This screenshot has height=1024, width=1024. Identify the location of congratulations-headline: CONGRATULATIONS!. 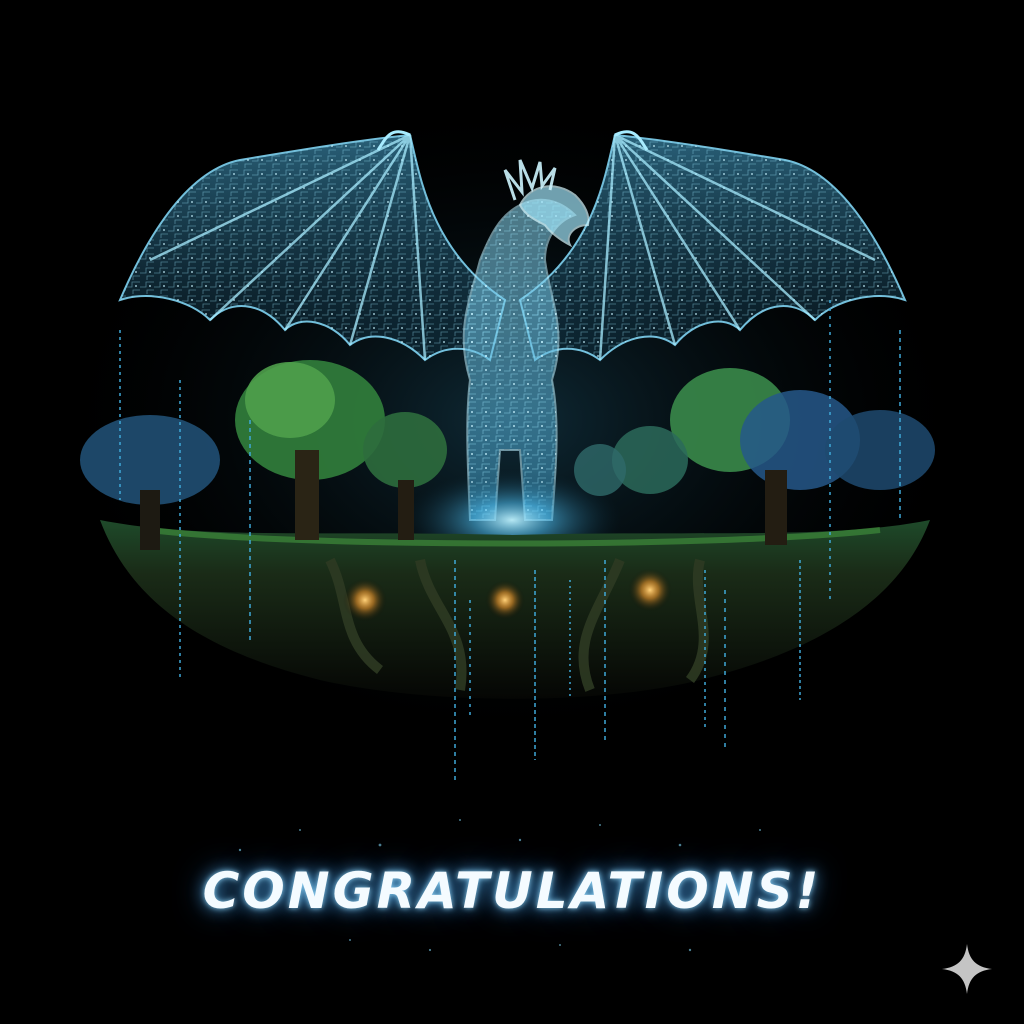
(512, 891).